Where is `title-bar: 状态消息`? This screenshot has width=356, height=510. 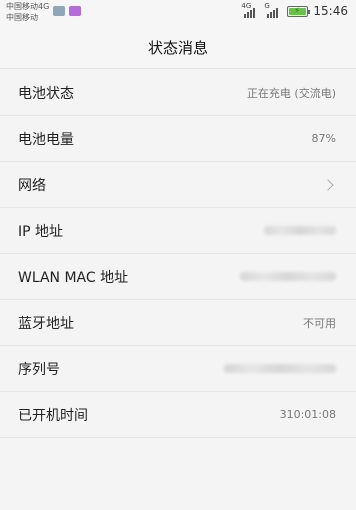
title-bar: 状态消息 is located at coordinates (178, 47).